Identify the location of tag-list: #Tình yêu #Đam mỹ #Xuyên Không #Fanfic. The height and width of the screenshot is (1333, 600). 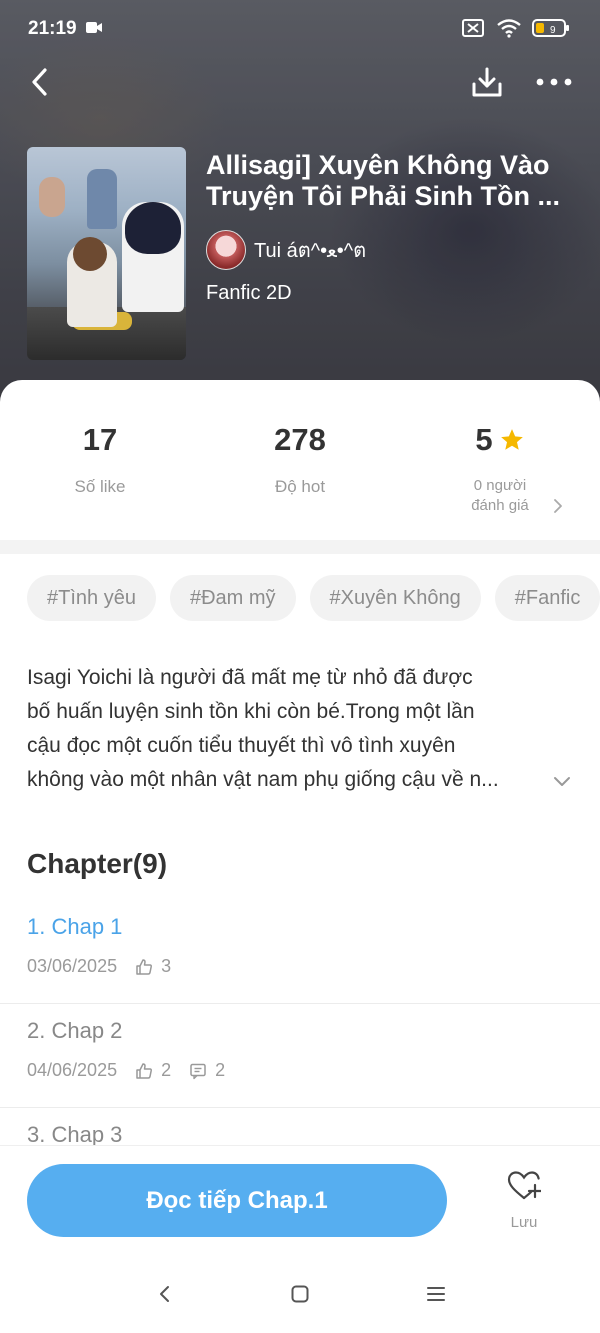
(313, 598).